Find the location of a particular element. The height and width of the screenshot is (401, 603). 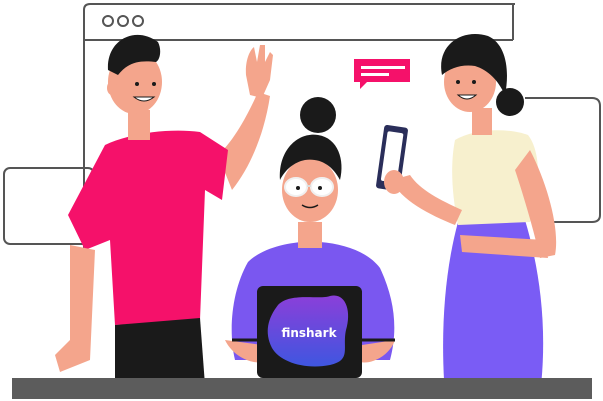

laptop: finshark is located at coordinates (309, 332).